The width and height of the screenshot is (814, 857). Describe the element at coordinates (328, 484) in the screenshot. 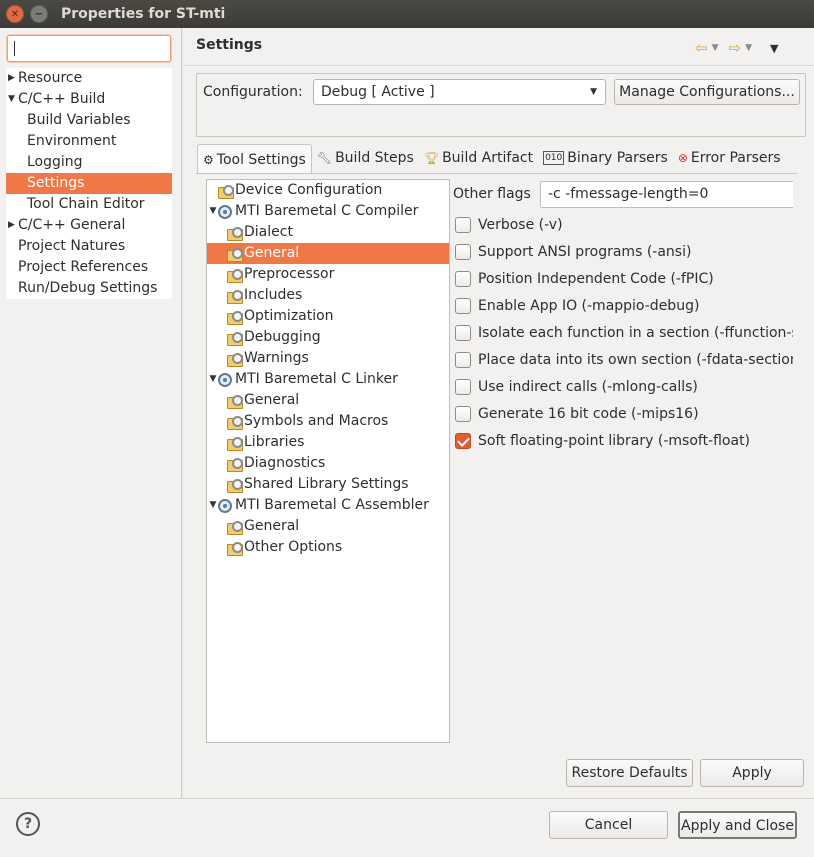

I see `tree-item-shared-library-settings: Shared Library Settings` at that location.